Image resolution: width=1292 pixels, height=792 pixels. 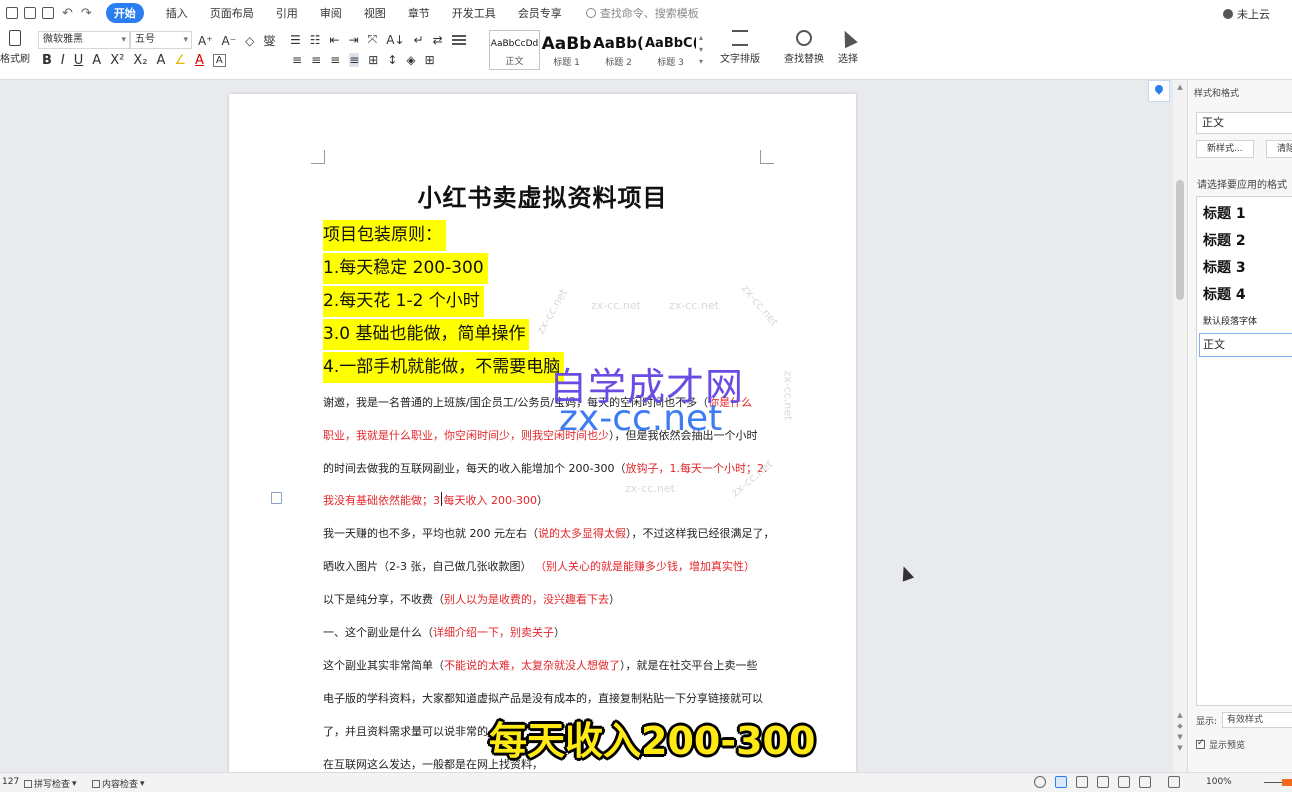 What do you see at coordinates (1124, 782) in the screenshot?
I see `web-view-icon` at bounding box center [1124, 782].